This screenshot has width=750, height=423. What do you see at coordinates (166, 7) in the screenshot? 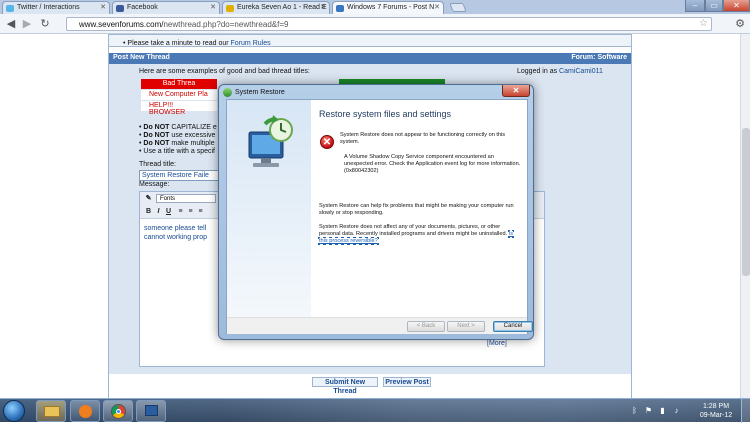
I see `tab-facebook: Facebook ✕` at bounding box center [166, 7].